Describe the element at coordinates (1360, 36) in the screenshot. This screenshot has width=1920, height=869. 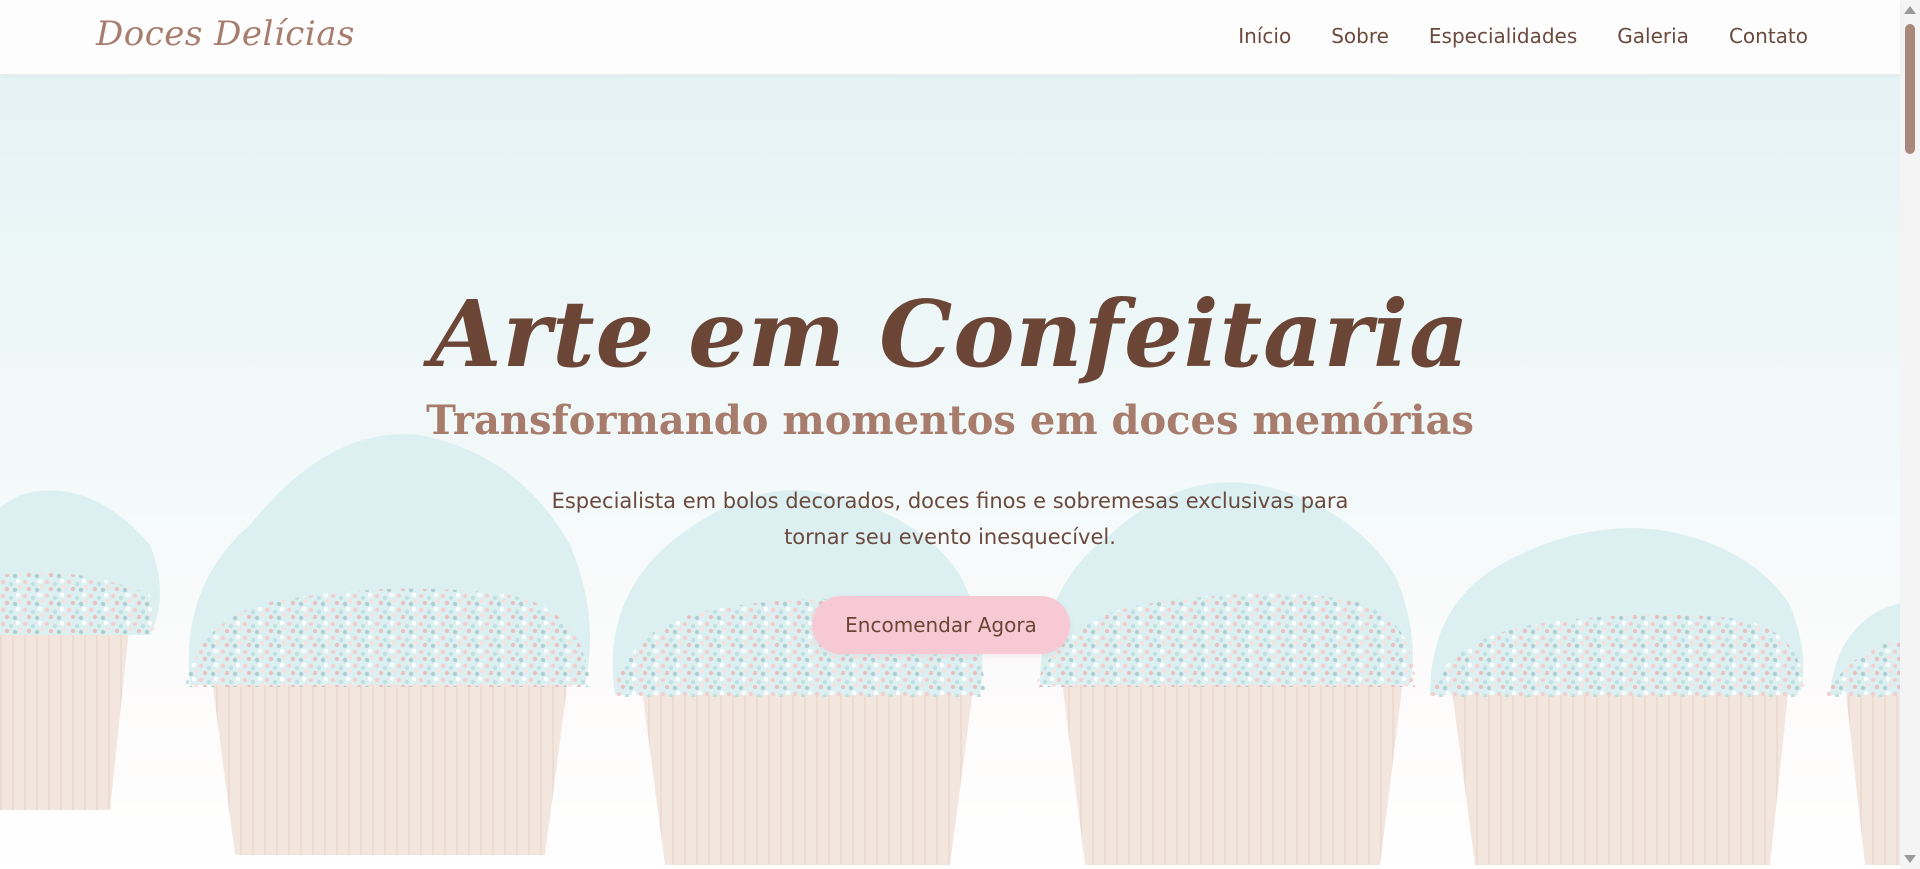
I see `nav-item-sobre: Sobre` at that location.